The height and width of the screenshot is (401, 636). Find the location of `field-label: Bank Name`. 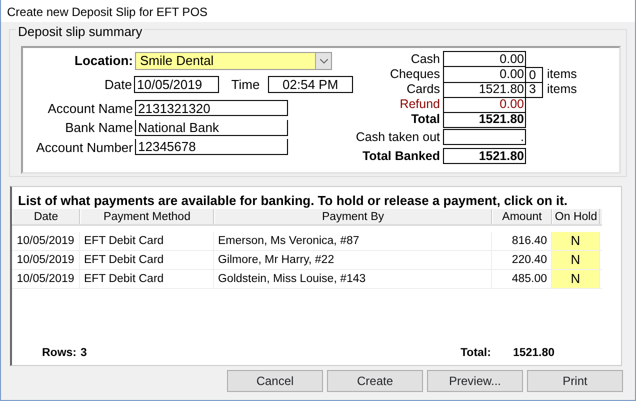

field-label: Bank Name is located at coordinates (99, 128).